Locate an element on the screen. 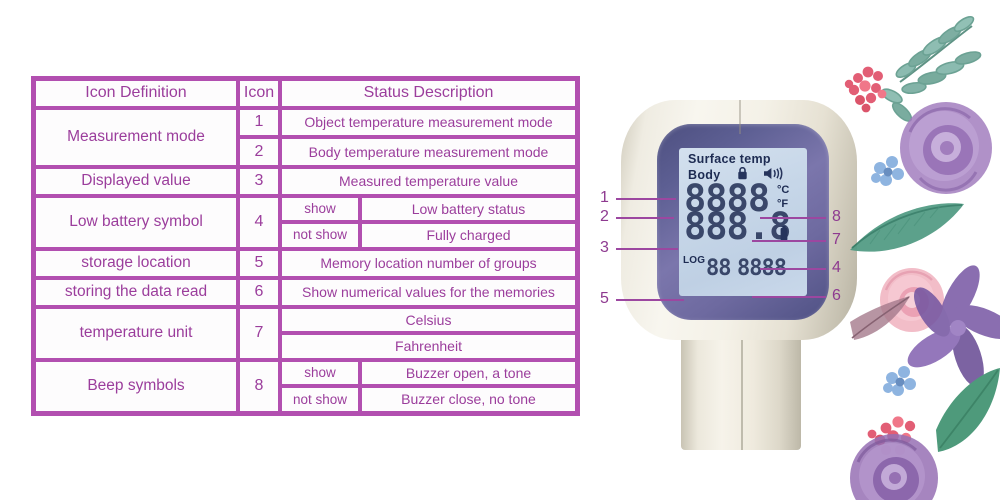  callout-4-number: 4 is located at coordinates (836, 267).